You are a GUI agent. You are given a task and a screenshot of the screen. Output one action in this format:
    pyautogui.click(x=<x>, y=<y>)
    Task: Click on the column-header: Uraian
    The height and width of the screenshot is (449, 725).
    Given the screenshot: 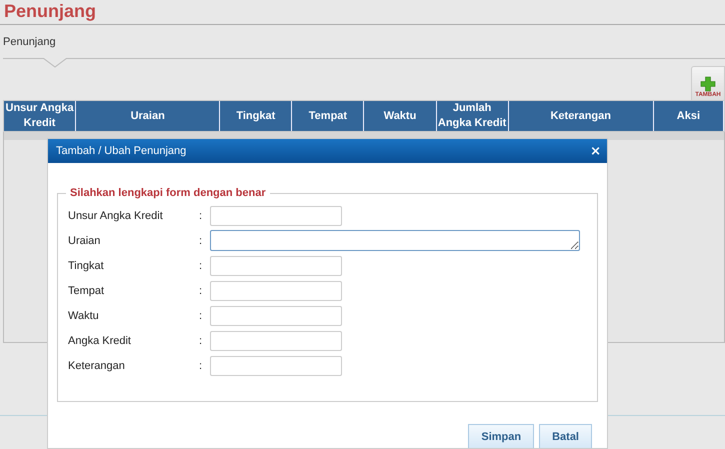 What is the action you would take?
    pyautogui.click(x=148, y=116)
    